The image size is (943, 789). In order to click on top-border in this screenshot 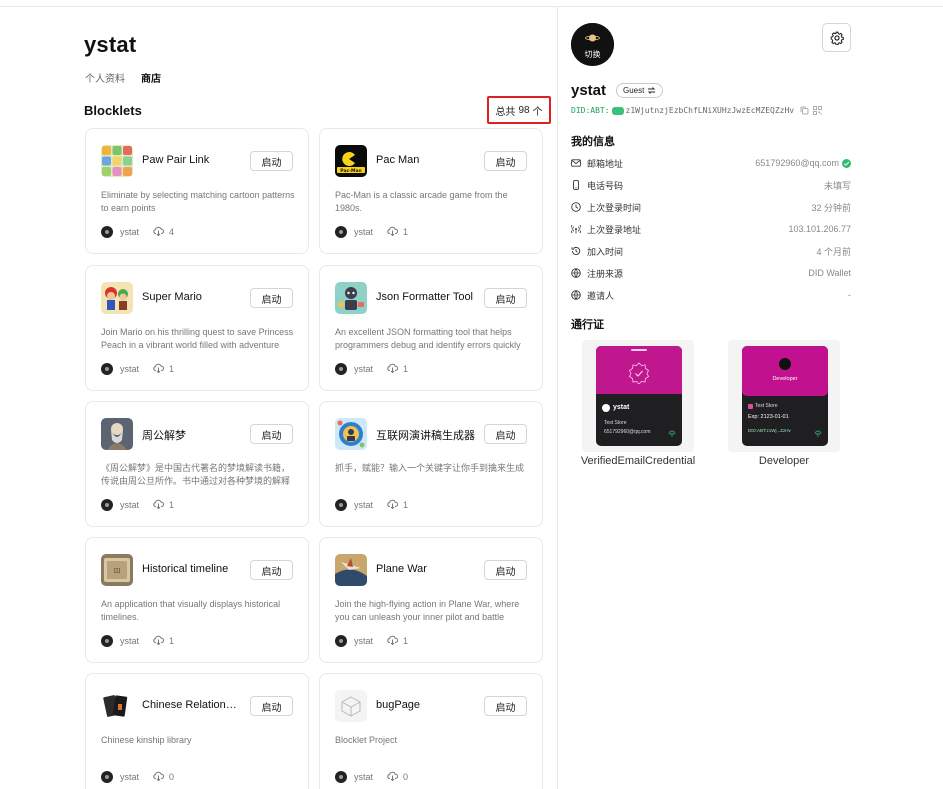, I will do `click(471, 6)`.